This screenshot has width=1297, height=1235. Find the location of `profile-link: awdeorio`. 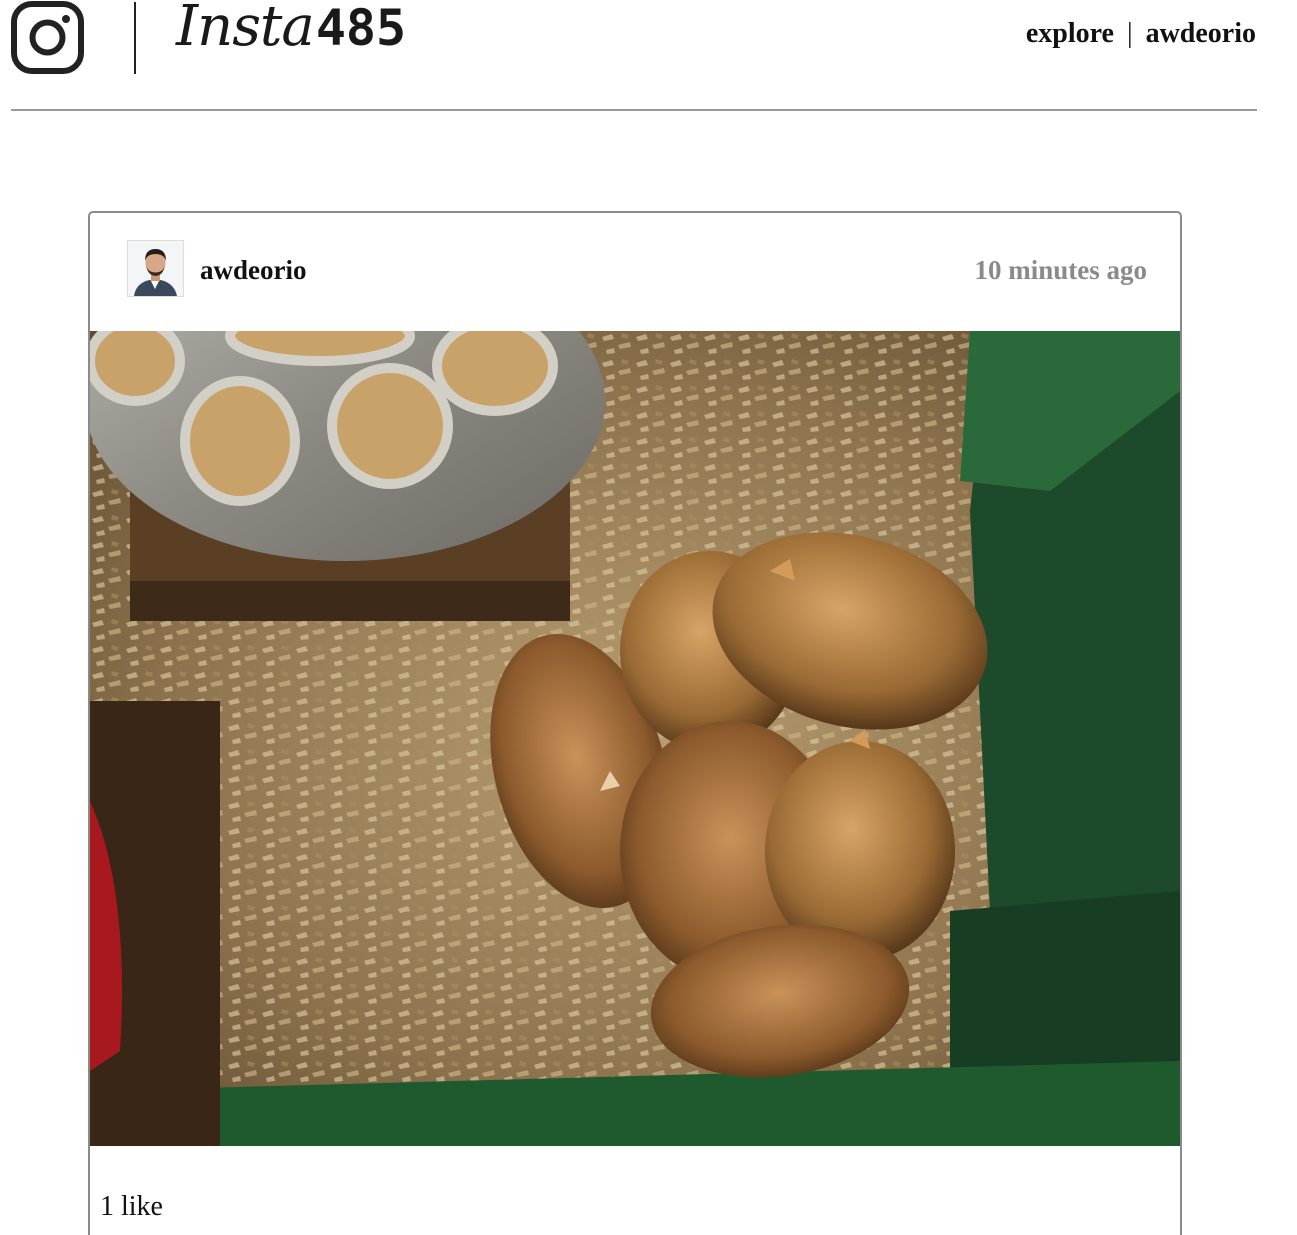

profile-link: awdeorio is located at coordinates (1201, 33).